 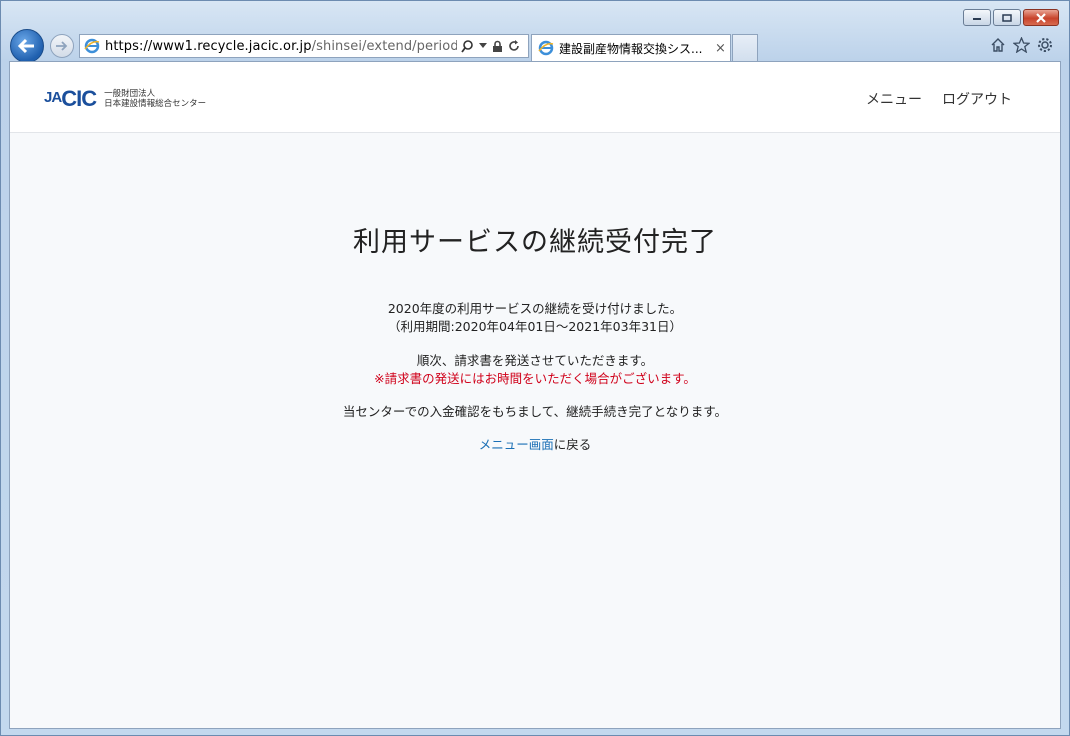 What do you see at coordinates (514, 46) in the screenshot?
I see `refresh-icon` at bounding box center [514, 46].